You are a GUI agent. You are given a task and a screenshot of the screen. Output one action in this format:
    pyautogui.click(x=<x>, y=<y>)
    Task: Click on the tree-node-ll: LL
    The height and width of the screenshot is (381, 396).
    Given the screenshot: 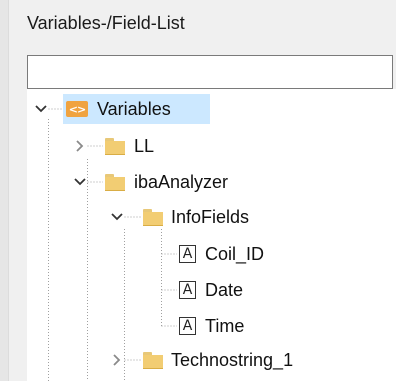 What is the action you would take?
    pyautogui.click(x=127, y=146)
    